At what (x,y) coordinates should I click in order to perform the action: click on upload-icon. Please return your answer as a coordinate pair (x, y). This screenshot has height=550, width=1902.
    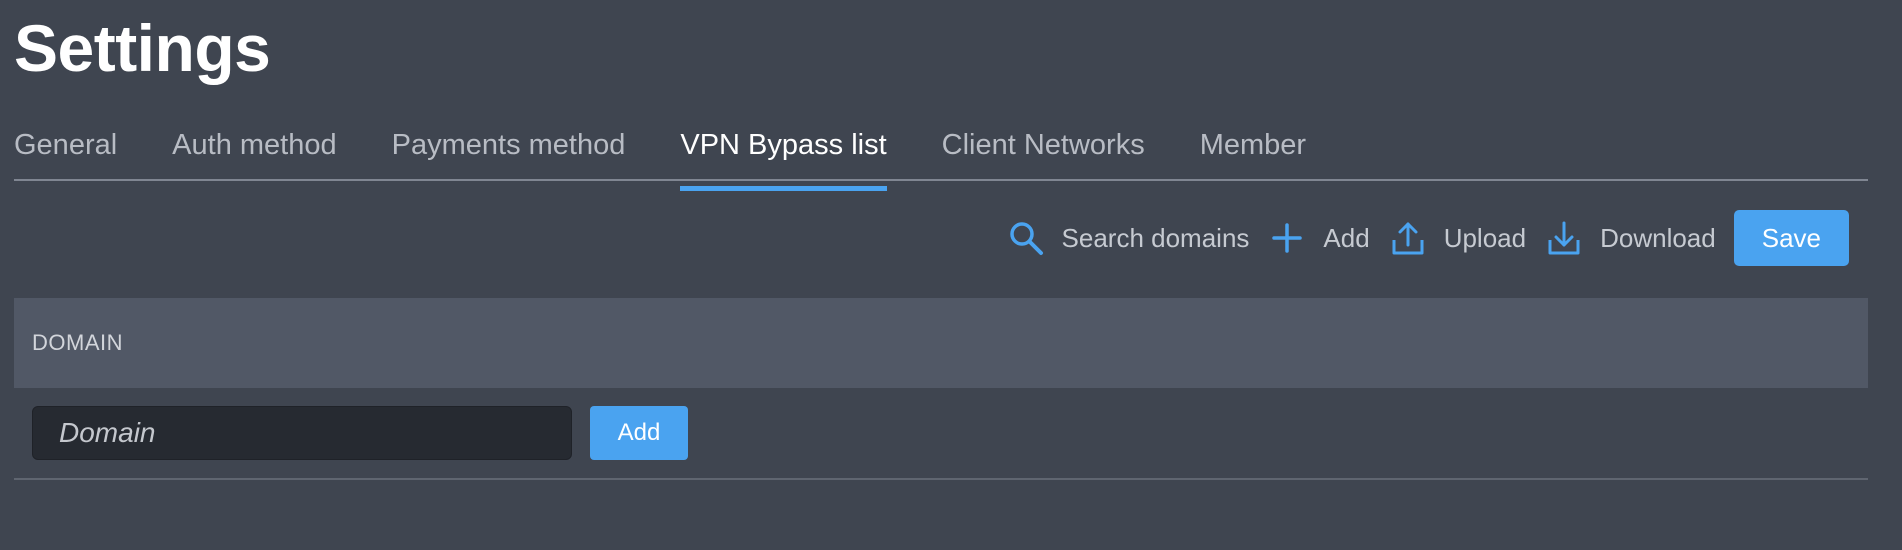
    Looking at the image, I should click on (1408, 238).